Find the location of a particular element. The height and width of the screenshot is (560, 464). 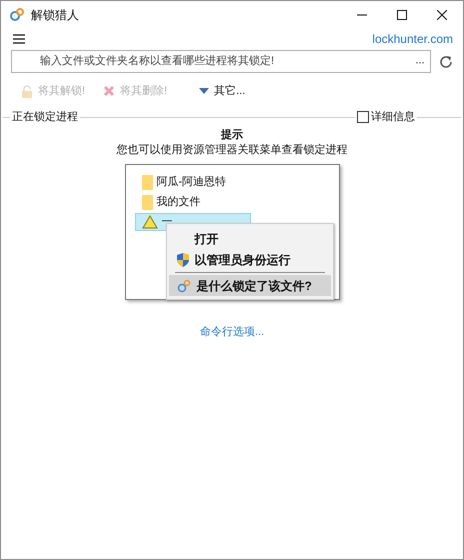

file-item: 我的文件 is located at coordinates (194, 202).